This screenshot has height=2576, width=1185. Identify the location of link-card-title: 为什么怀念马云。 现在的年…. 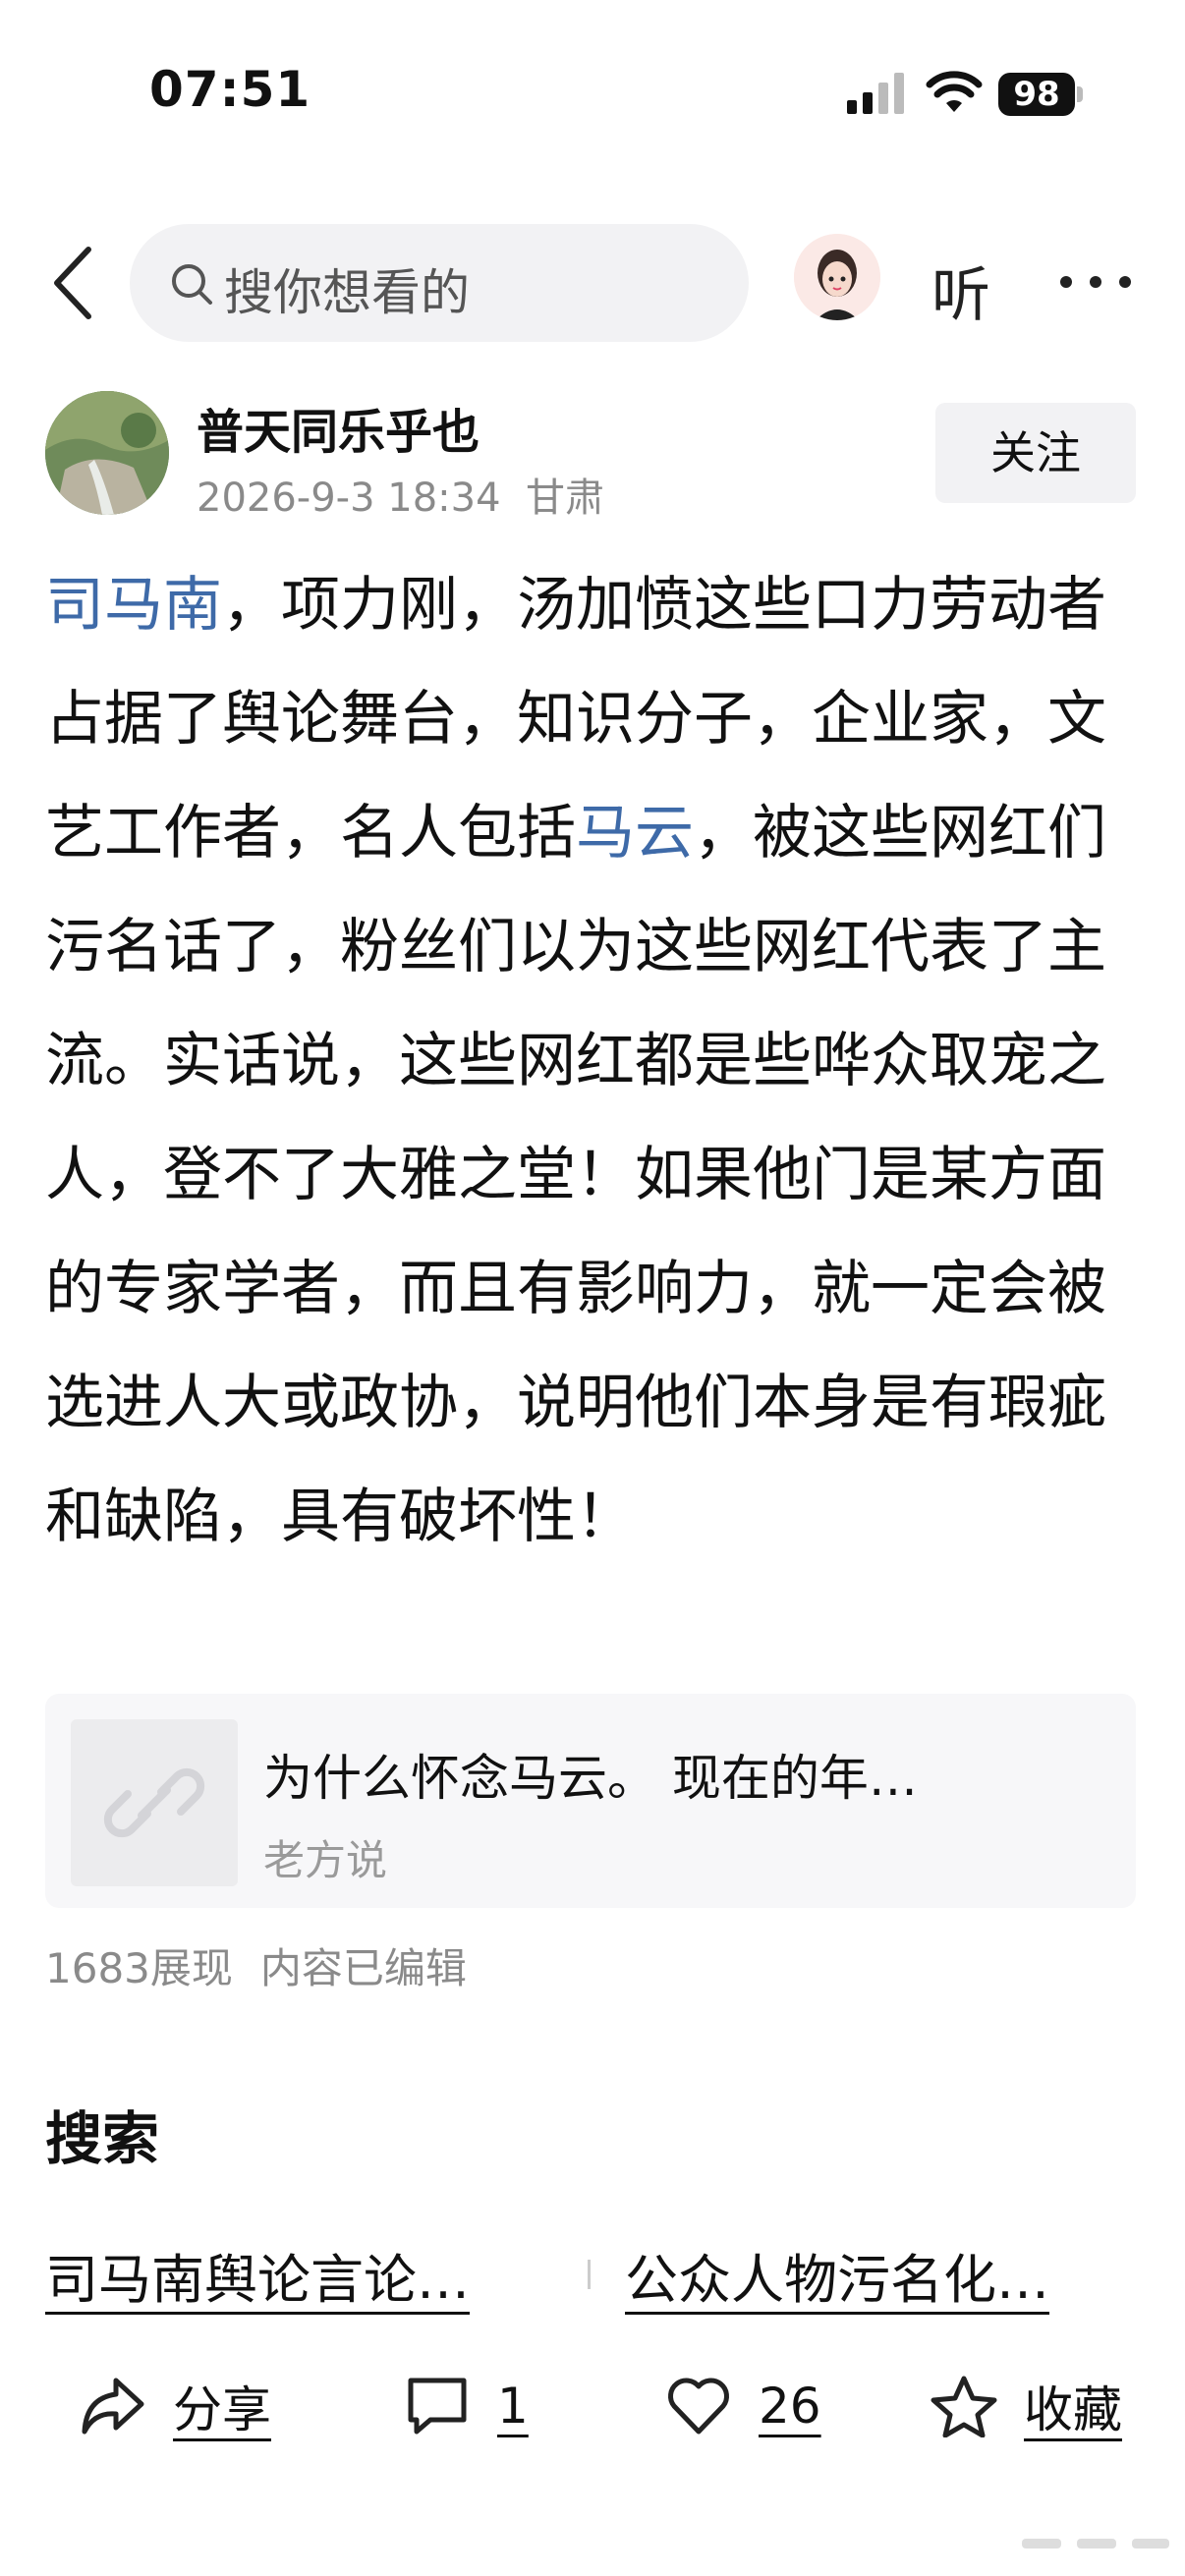
(656, 1774).